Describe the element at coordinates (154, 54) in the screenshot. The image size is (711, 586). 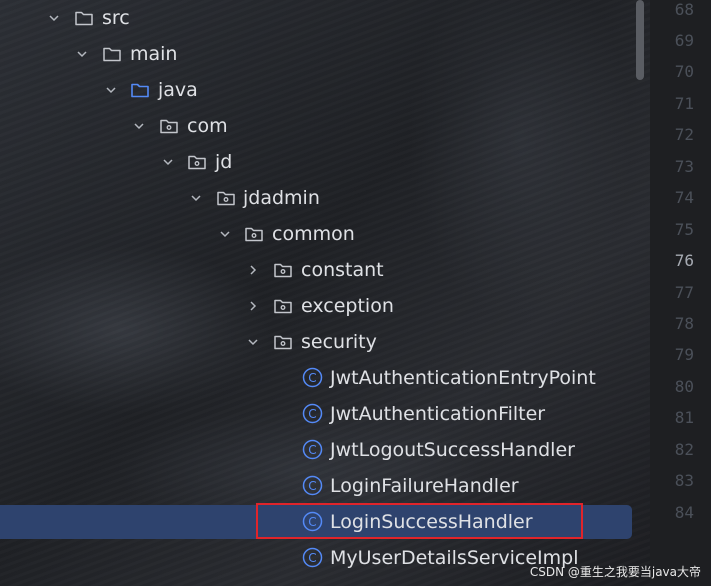
I see `tree-label-main: main` at that location.